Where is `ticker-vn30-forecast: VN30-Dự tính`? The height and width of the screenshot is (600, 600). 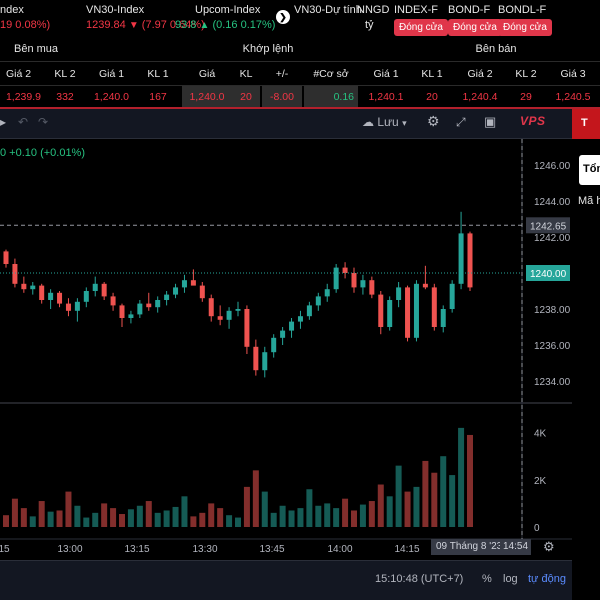 ticker-vn30-forecast: VN30-Dự tính is located at coordinates (328, 10).